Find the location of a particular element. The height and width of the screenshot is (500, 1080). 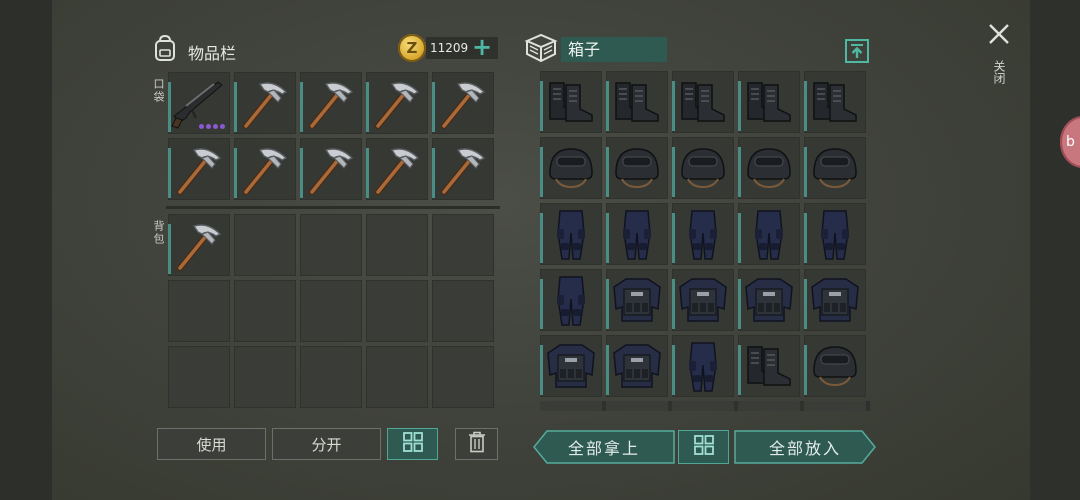

trash-icon is located at coordinates (477, 444).